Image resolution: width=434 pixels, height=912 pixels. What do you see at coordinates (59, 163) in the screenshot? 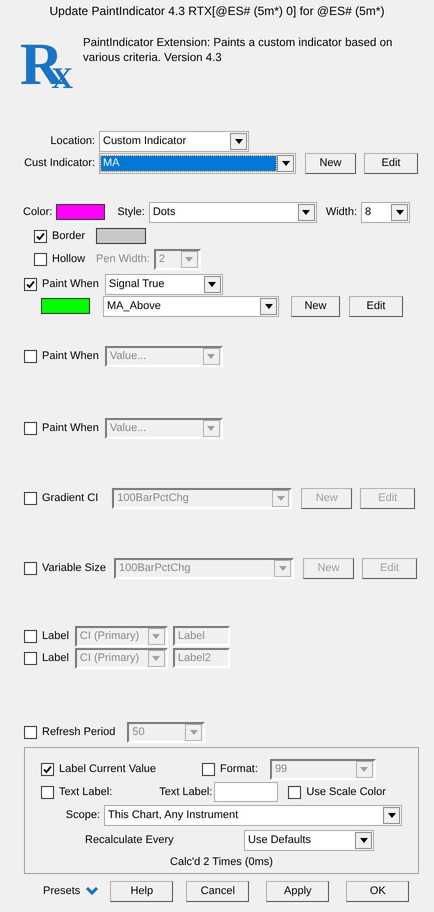
I see `label: Cust Indicator:` at bounding box center [59, 163].